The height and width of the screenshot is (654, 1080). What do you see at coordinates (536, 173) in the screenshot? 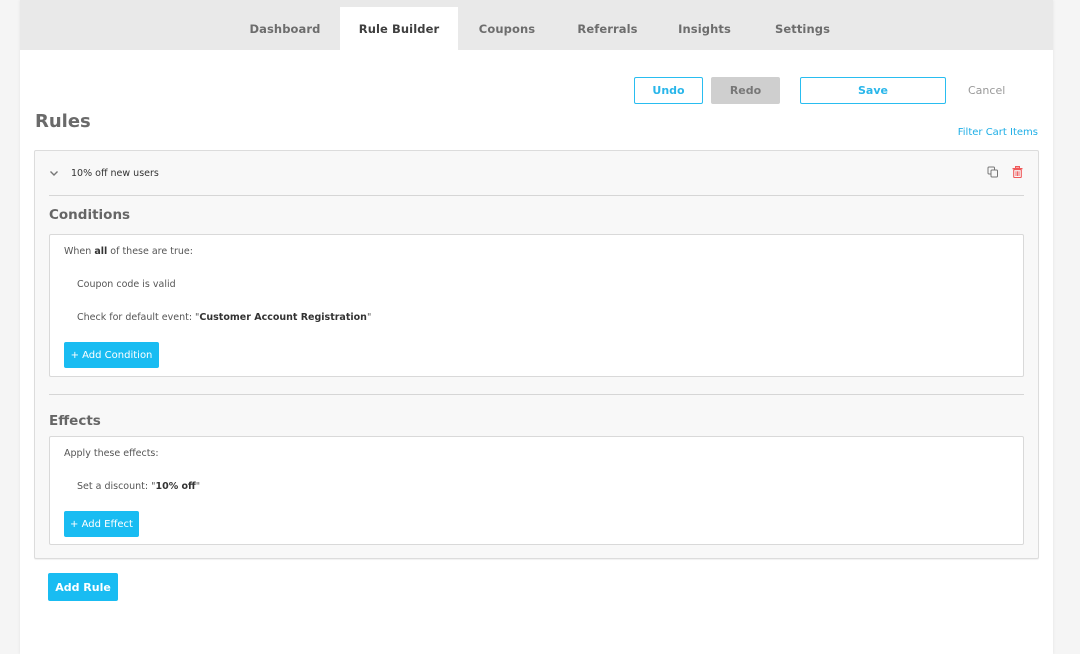
I see `rule-header: 10% off new users` at bounding box center [536, 173].